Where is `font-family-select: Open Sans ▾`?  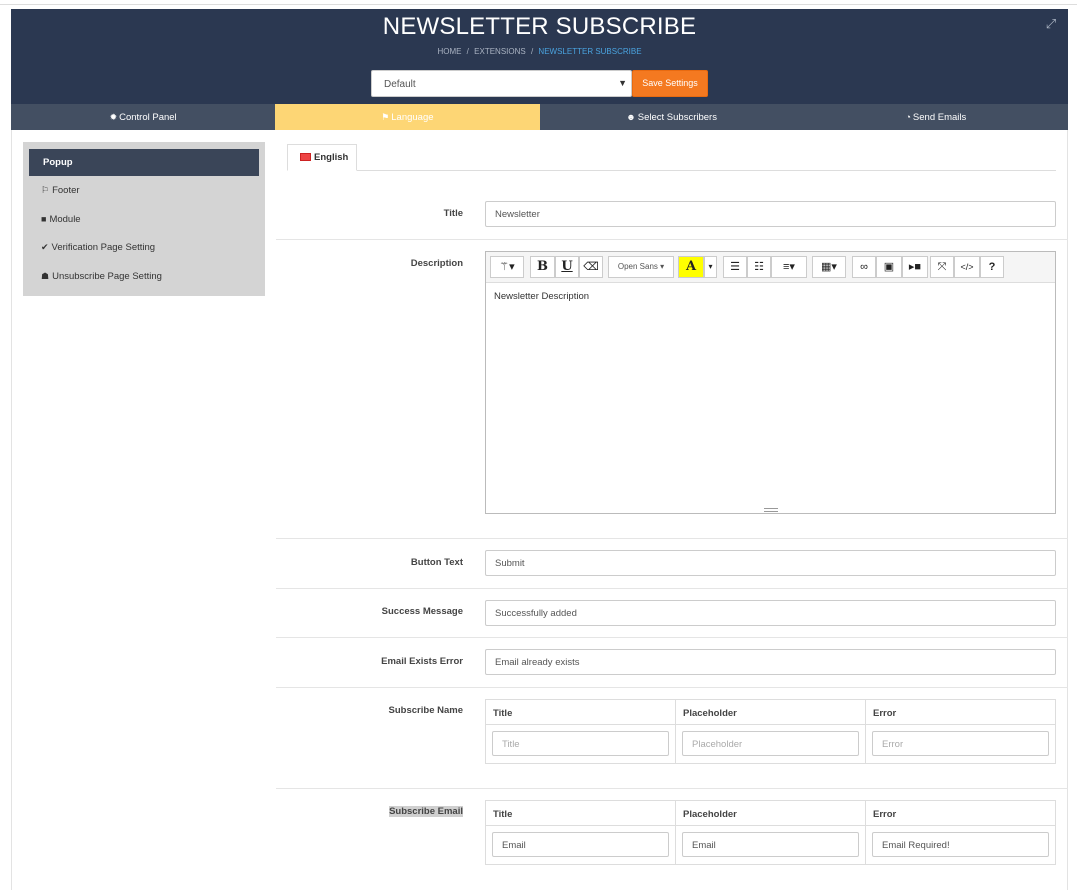
font-family-select: Open Sans ▾ is located at coordinates (641, 267).